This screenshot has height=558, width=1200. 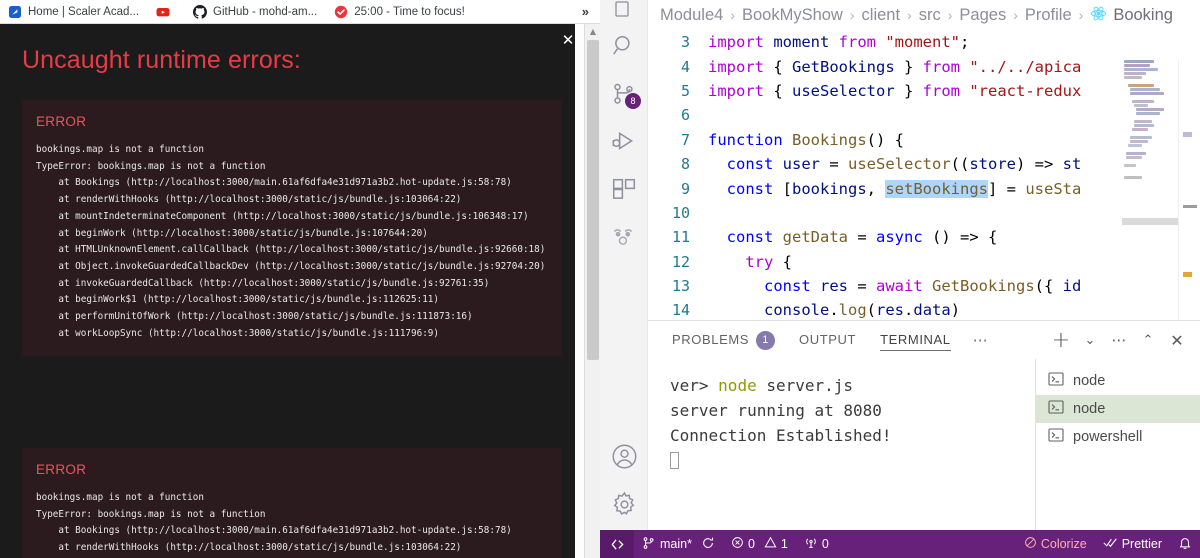 What do you see at coordinates (924, 188) in the screenshot?
I see `code-line: 9 const [bookings, setBookings] = useSta` at bounding box center [924, 188].